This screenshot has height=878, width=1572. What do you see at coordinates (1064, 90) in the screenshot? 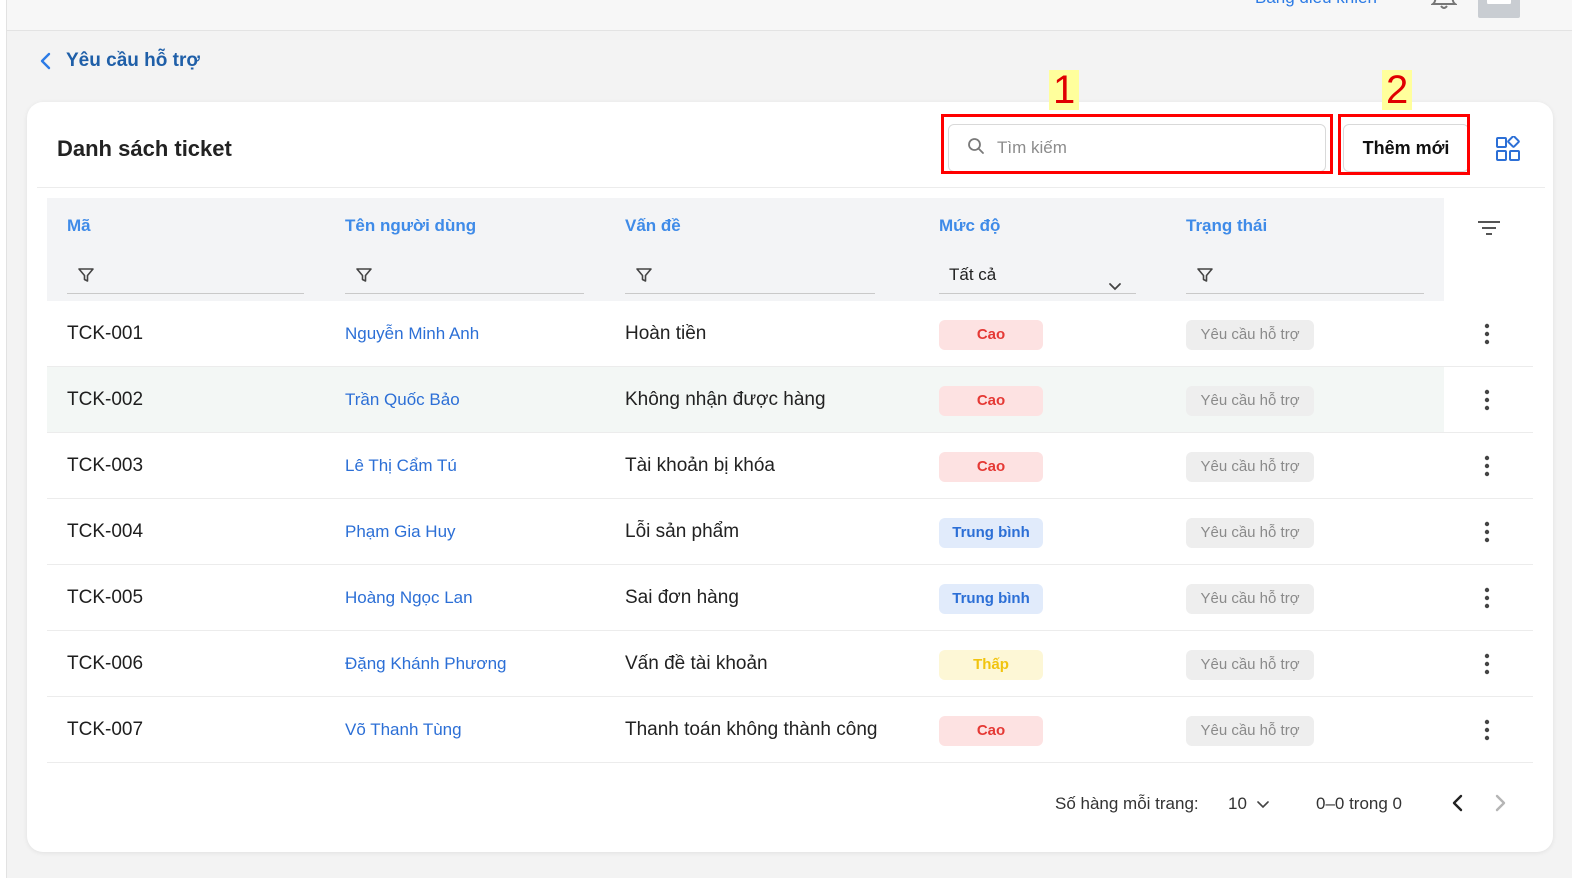
I see `annotation-label-1: 1` at bounding box center [1064, 90].